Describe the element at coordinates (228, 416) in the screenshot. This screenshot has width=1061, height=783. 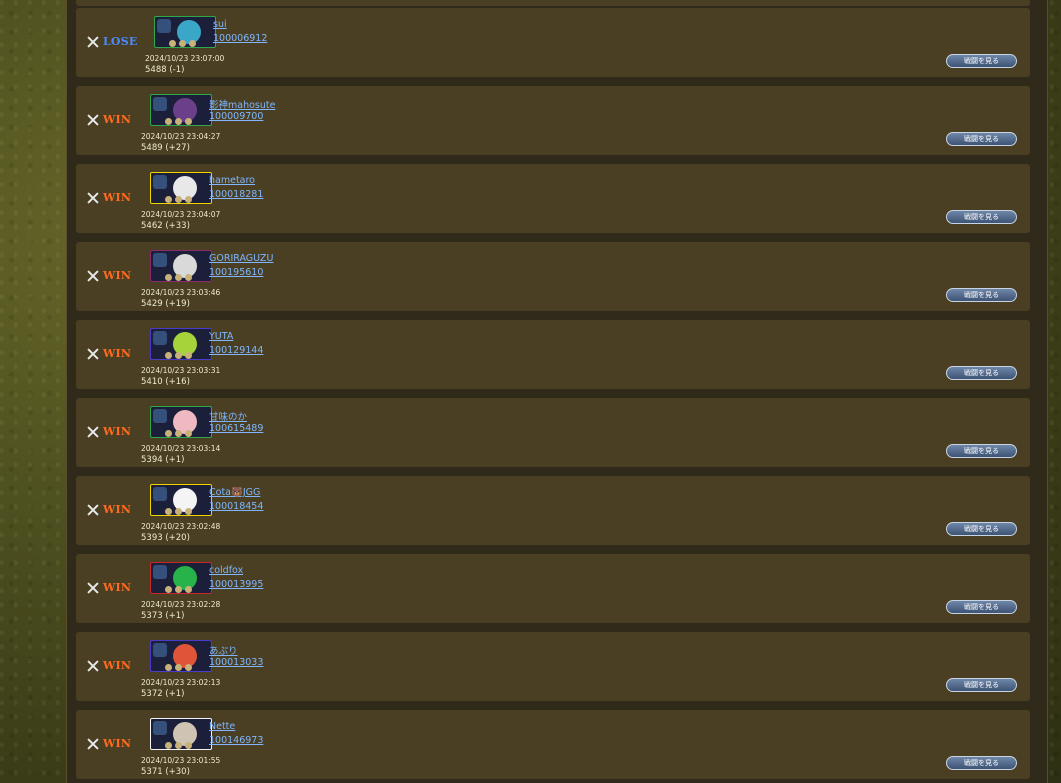
I see `opponent-name-link: 甘味のか` at that location.